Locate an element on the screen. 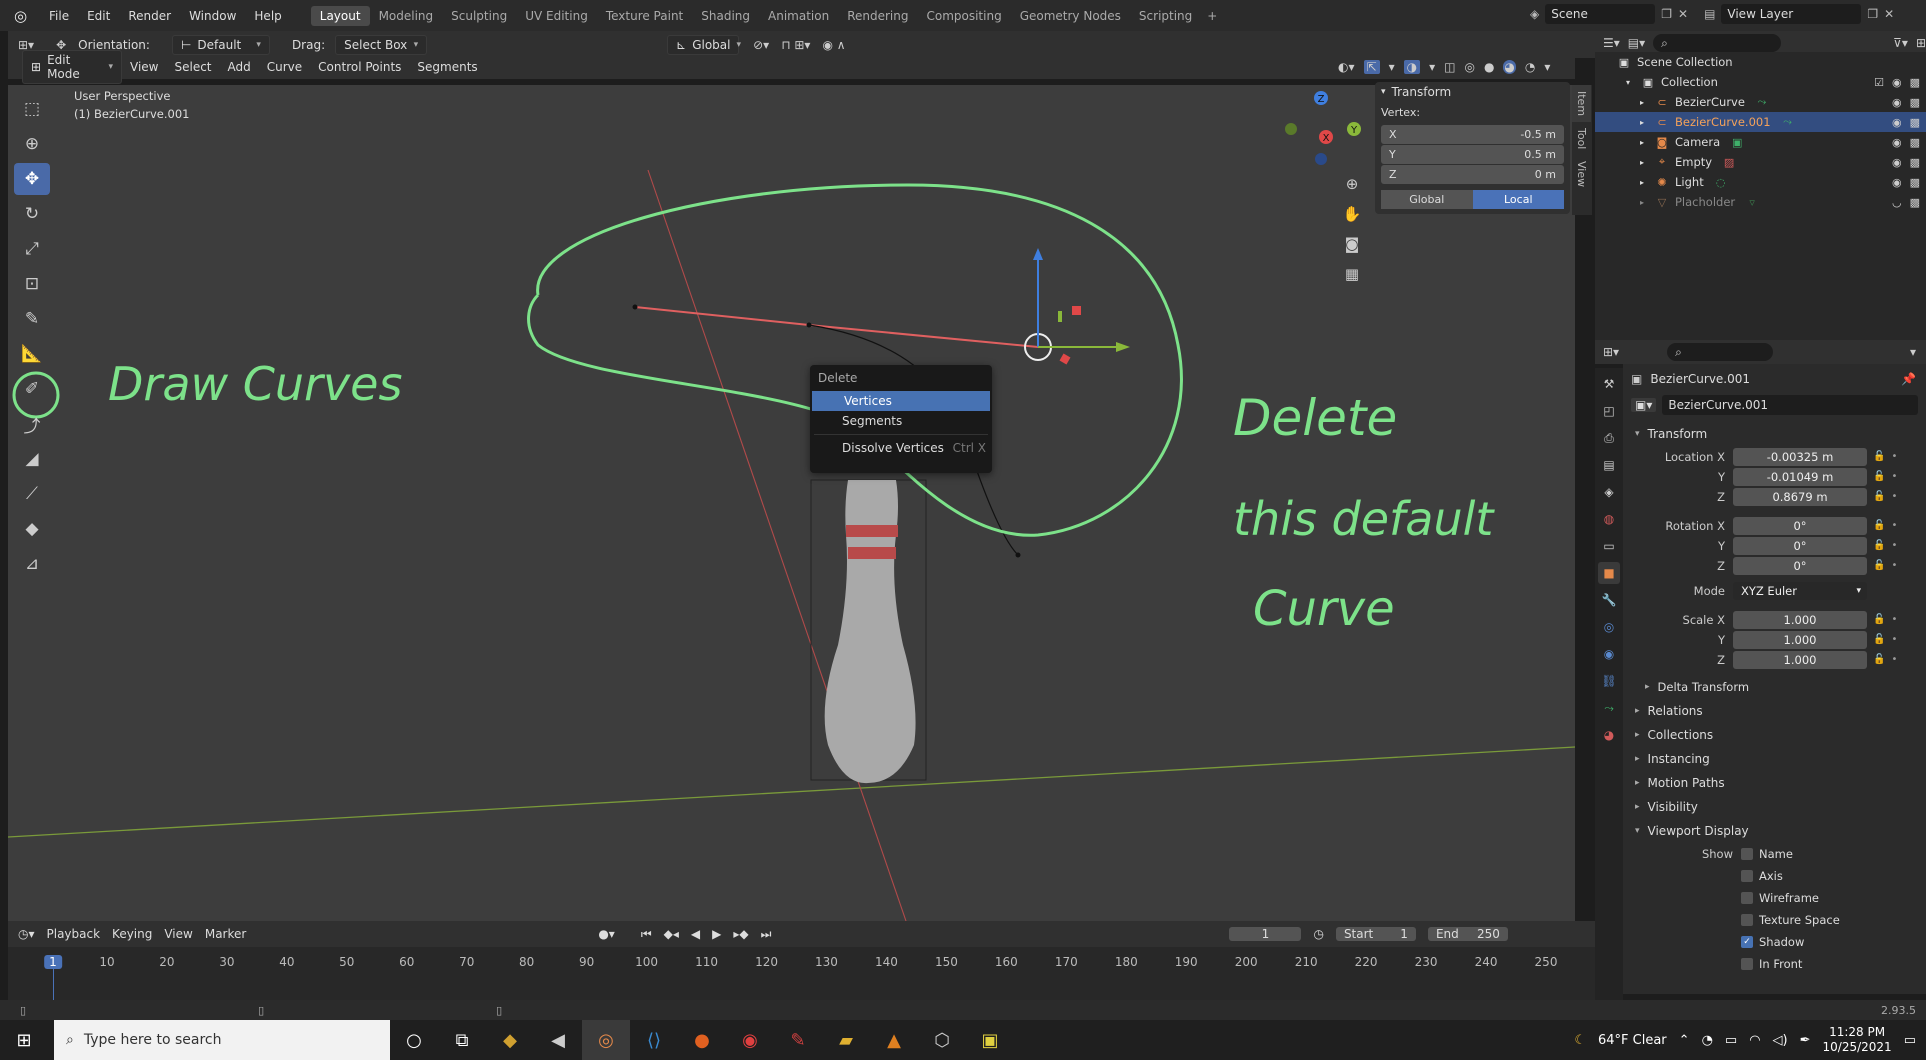 This screenshot has width=1926, height=1060. tab-compositing: Compositing is located at coordinates (963, 16).